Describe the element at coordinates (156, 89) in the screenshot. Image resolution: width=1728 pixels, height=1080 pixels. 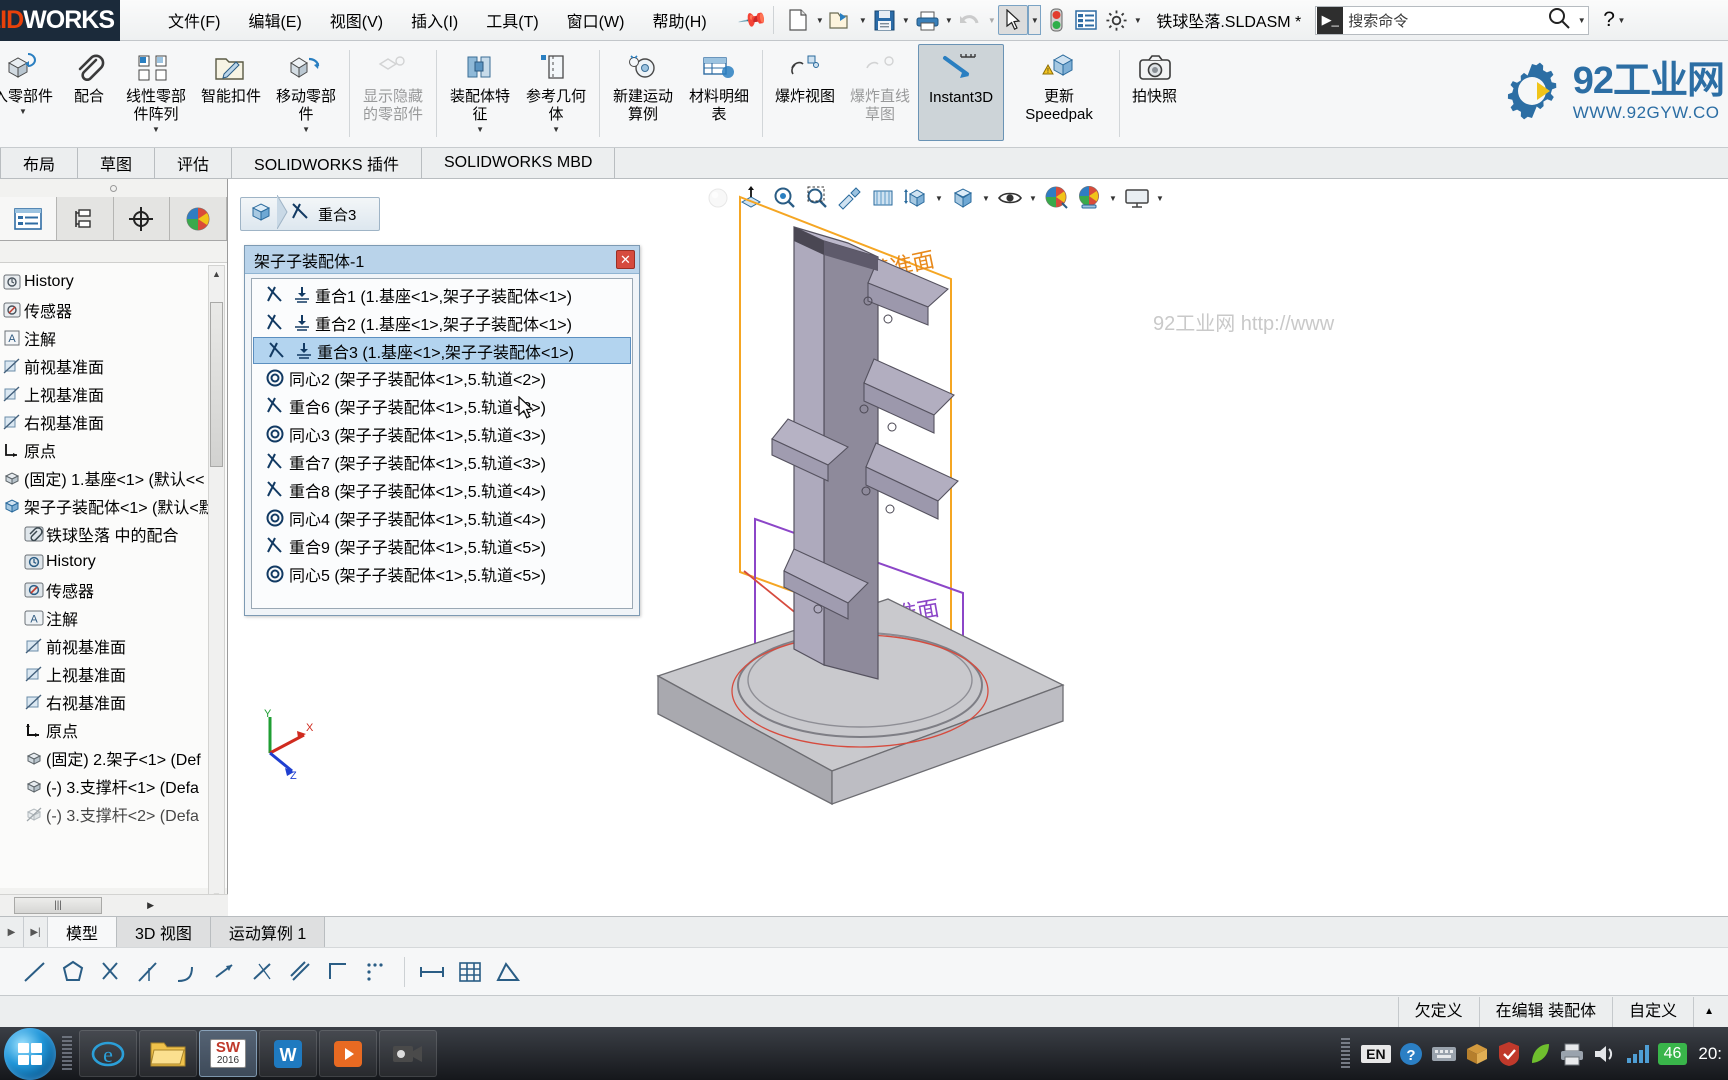
I see `linear-component-pattern-button: 线性零部件阵列 ▼` at that location.